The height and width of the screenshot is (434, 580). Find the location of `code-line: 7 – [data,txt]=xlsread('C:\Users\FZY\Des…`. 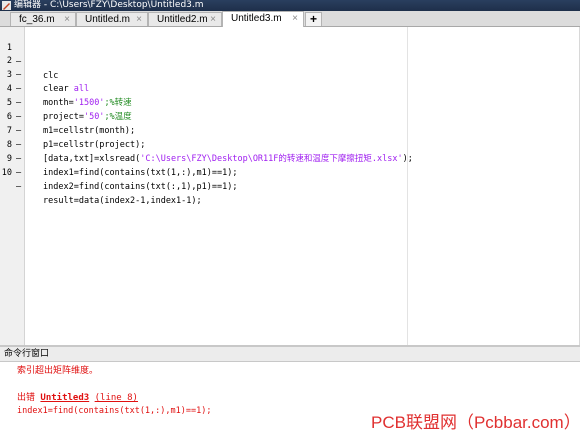

code-line: 7 – [data,txt]=xlsread('C:\Users\FZY\Des… is located at coordinates (280, 137).